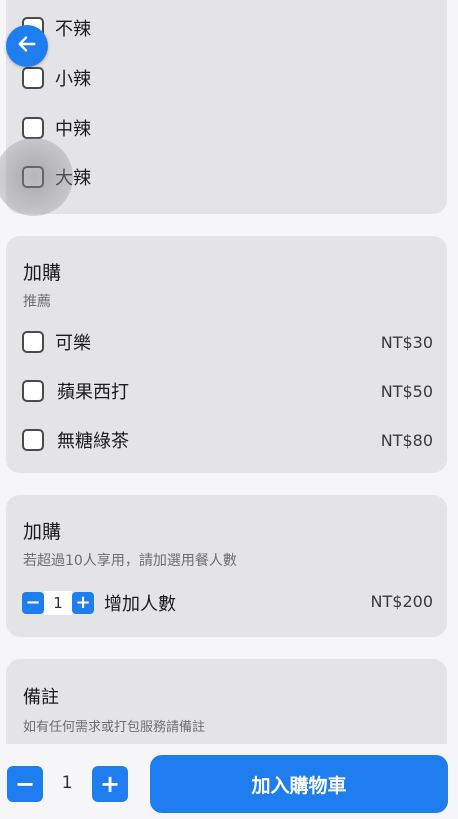 The width and height of the screenshot is (458, 819). I want to click on card-subtitle: 如有任何需求或打包服務請備註, so click(114, 727).